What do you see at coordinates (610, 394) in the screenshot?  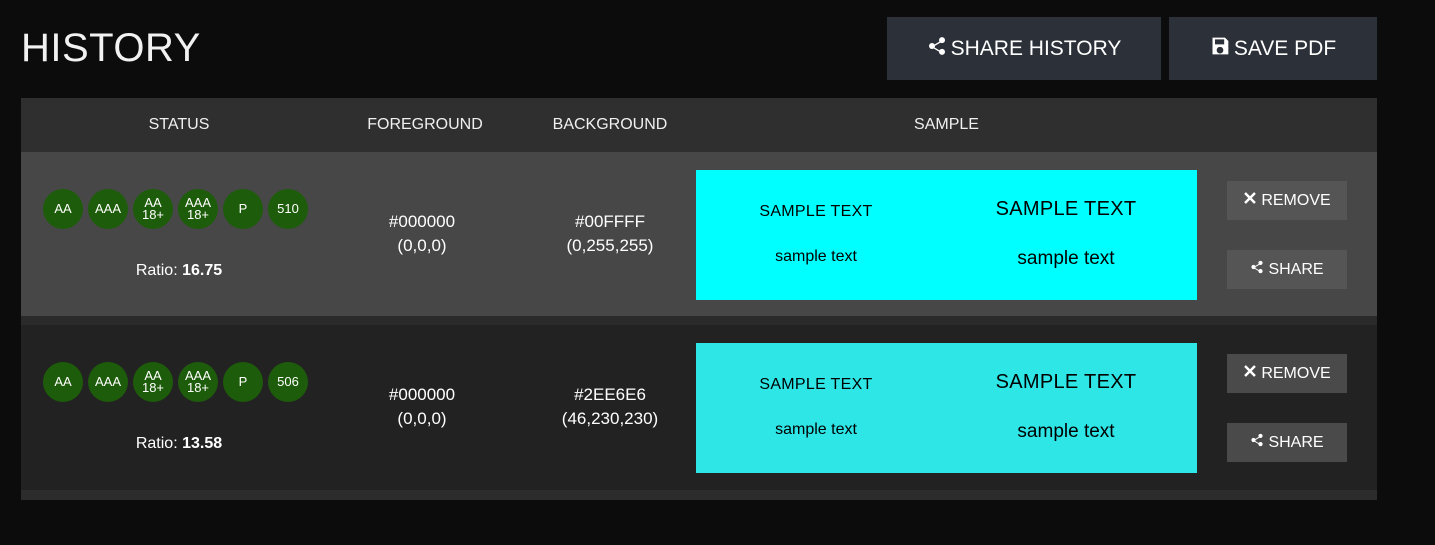 I see `background-hex: #2EE6E6` at bounding box center [610, 394].